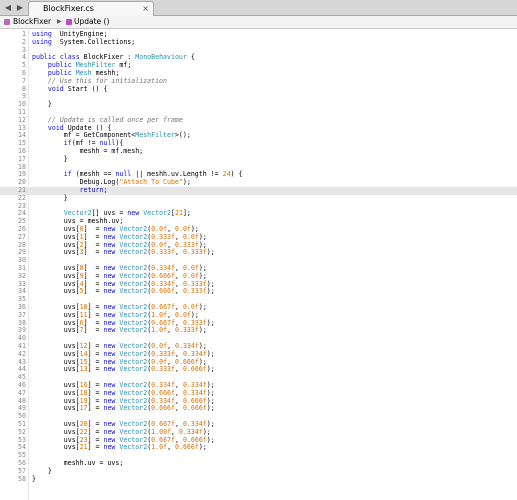 The height and width of the screenshot is (500, 517). What do you see at coordinates (69, 22) in the screenshot?
I see `method-icon` at bounding box center [69, 22].